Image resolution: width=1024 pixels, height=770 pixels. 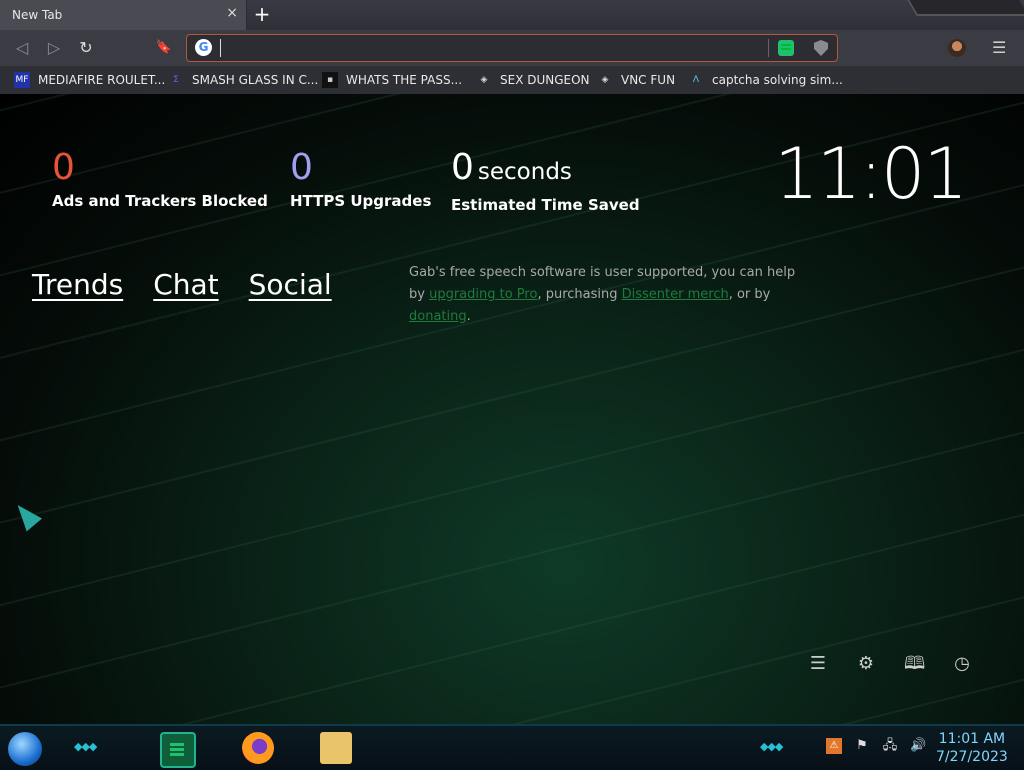 What do you see at coordinates (957, 48) in the screenshot?
I see `profile-avatar` at bounding box center [957, 48].